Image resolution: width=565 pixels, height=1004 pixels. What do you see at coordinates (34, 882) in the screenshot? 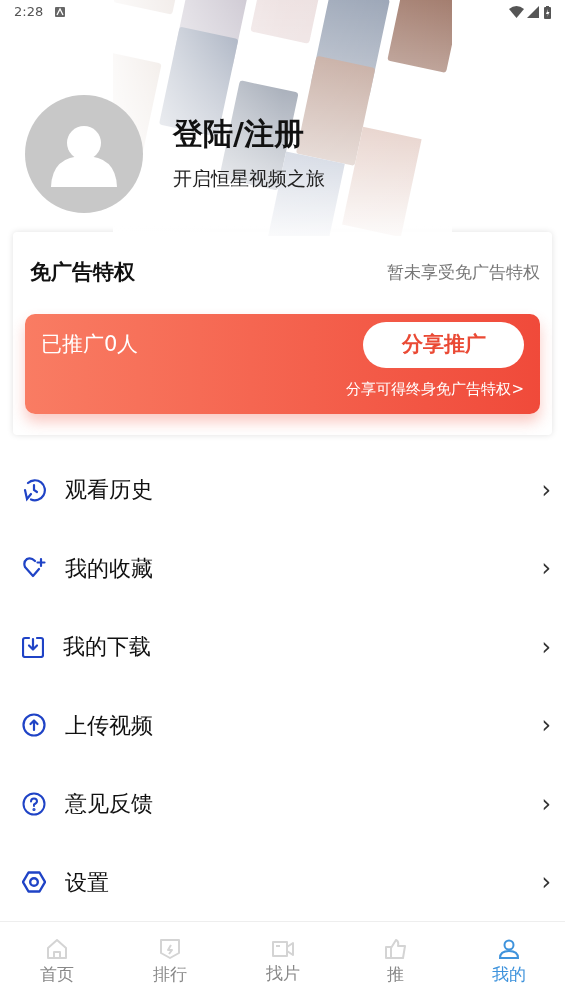
I see `settings-icon` at bounding box center [34, 882].